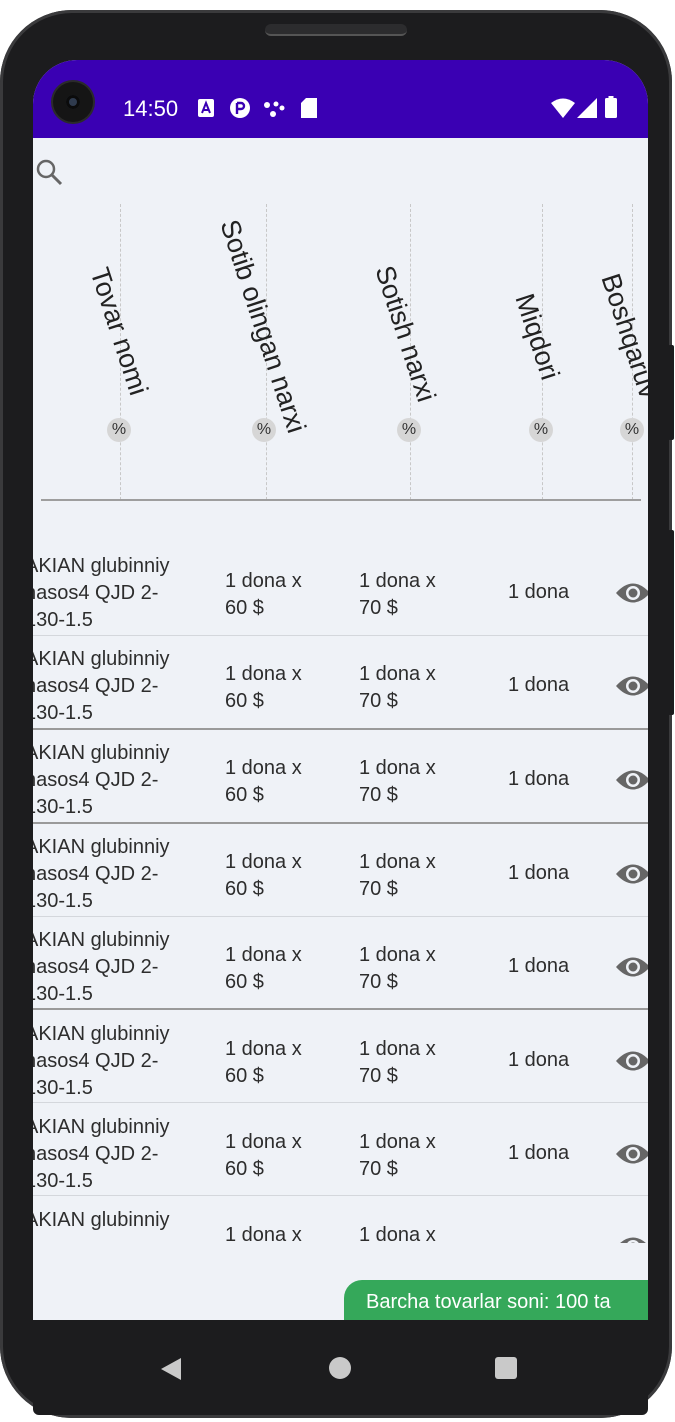  What do you see at coordinates (397, 1233) in the screenshot?
I see `sale-price: 1 dona x` at bounding box center [397, 1233].